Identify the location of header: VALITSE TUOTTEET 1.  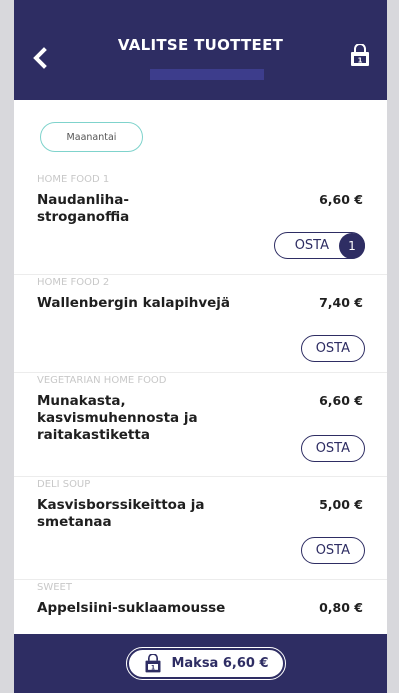
(200, 50).